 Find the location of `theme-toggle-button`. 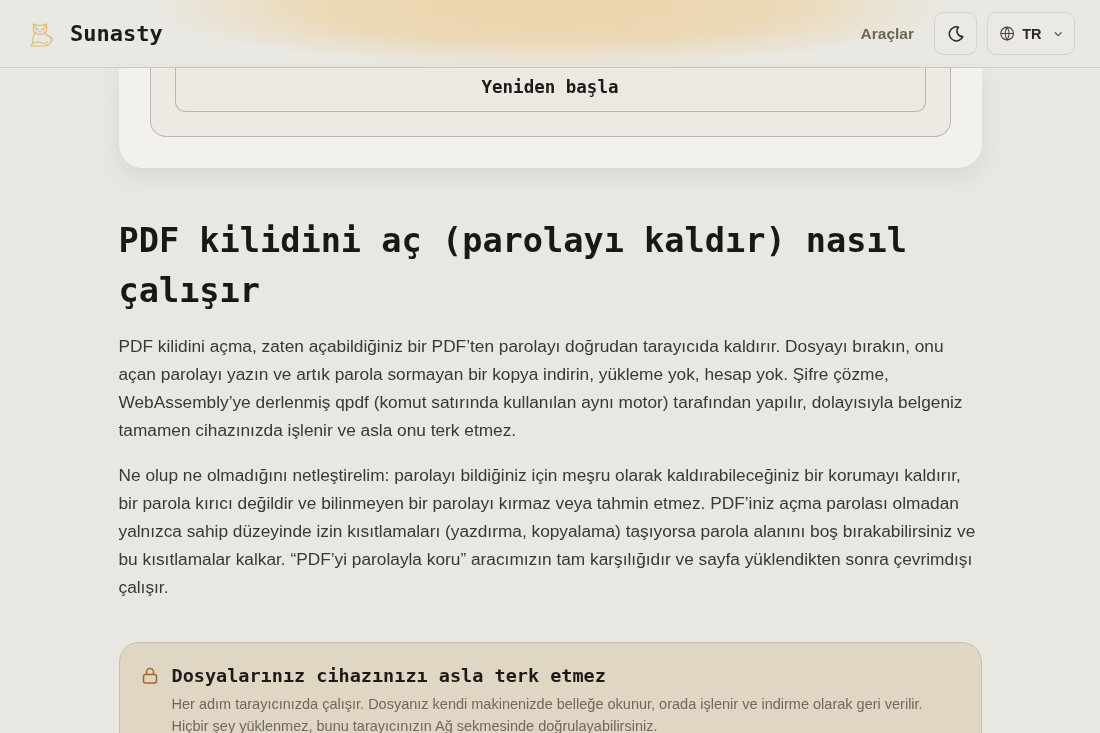

theme-toggle-button is located at coordinates (955, 33).